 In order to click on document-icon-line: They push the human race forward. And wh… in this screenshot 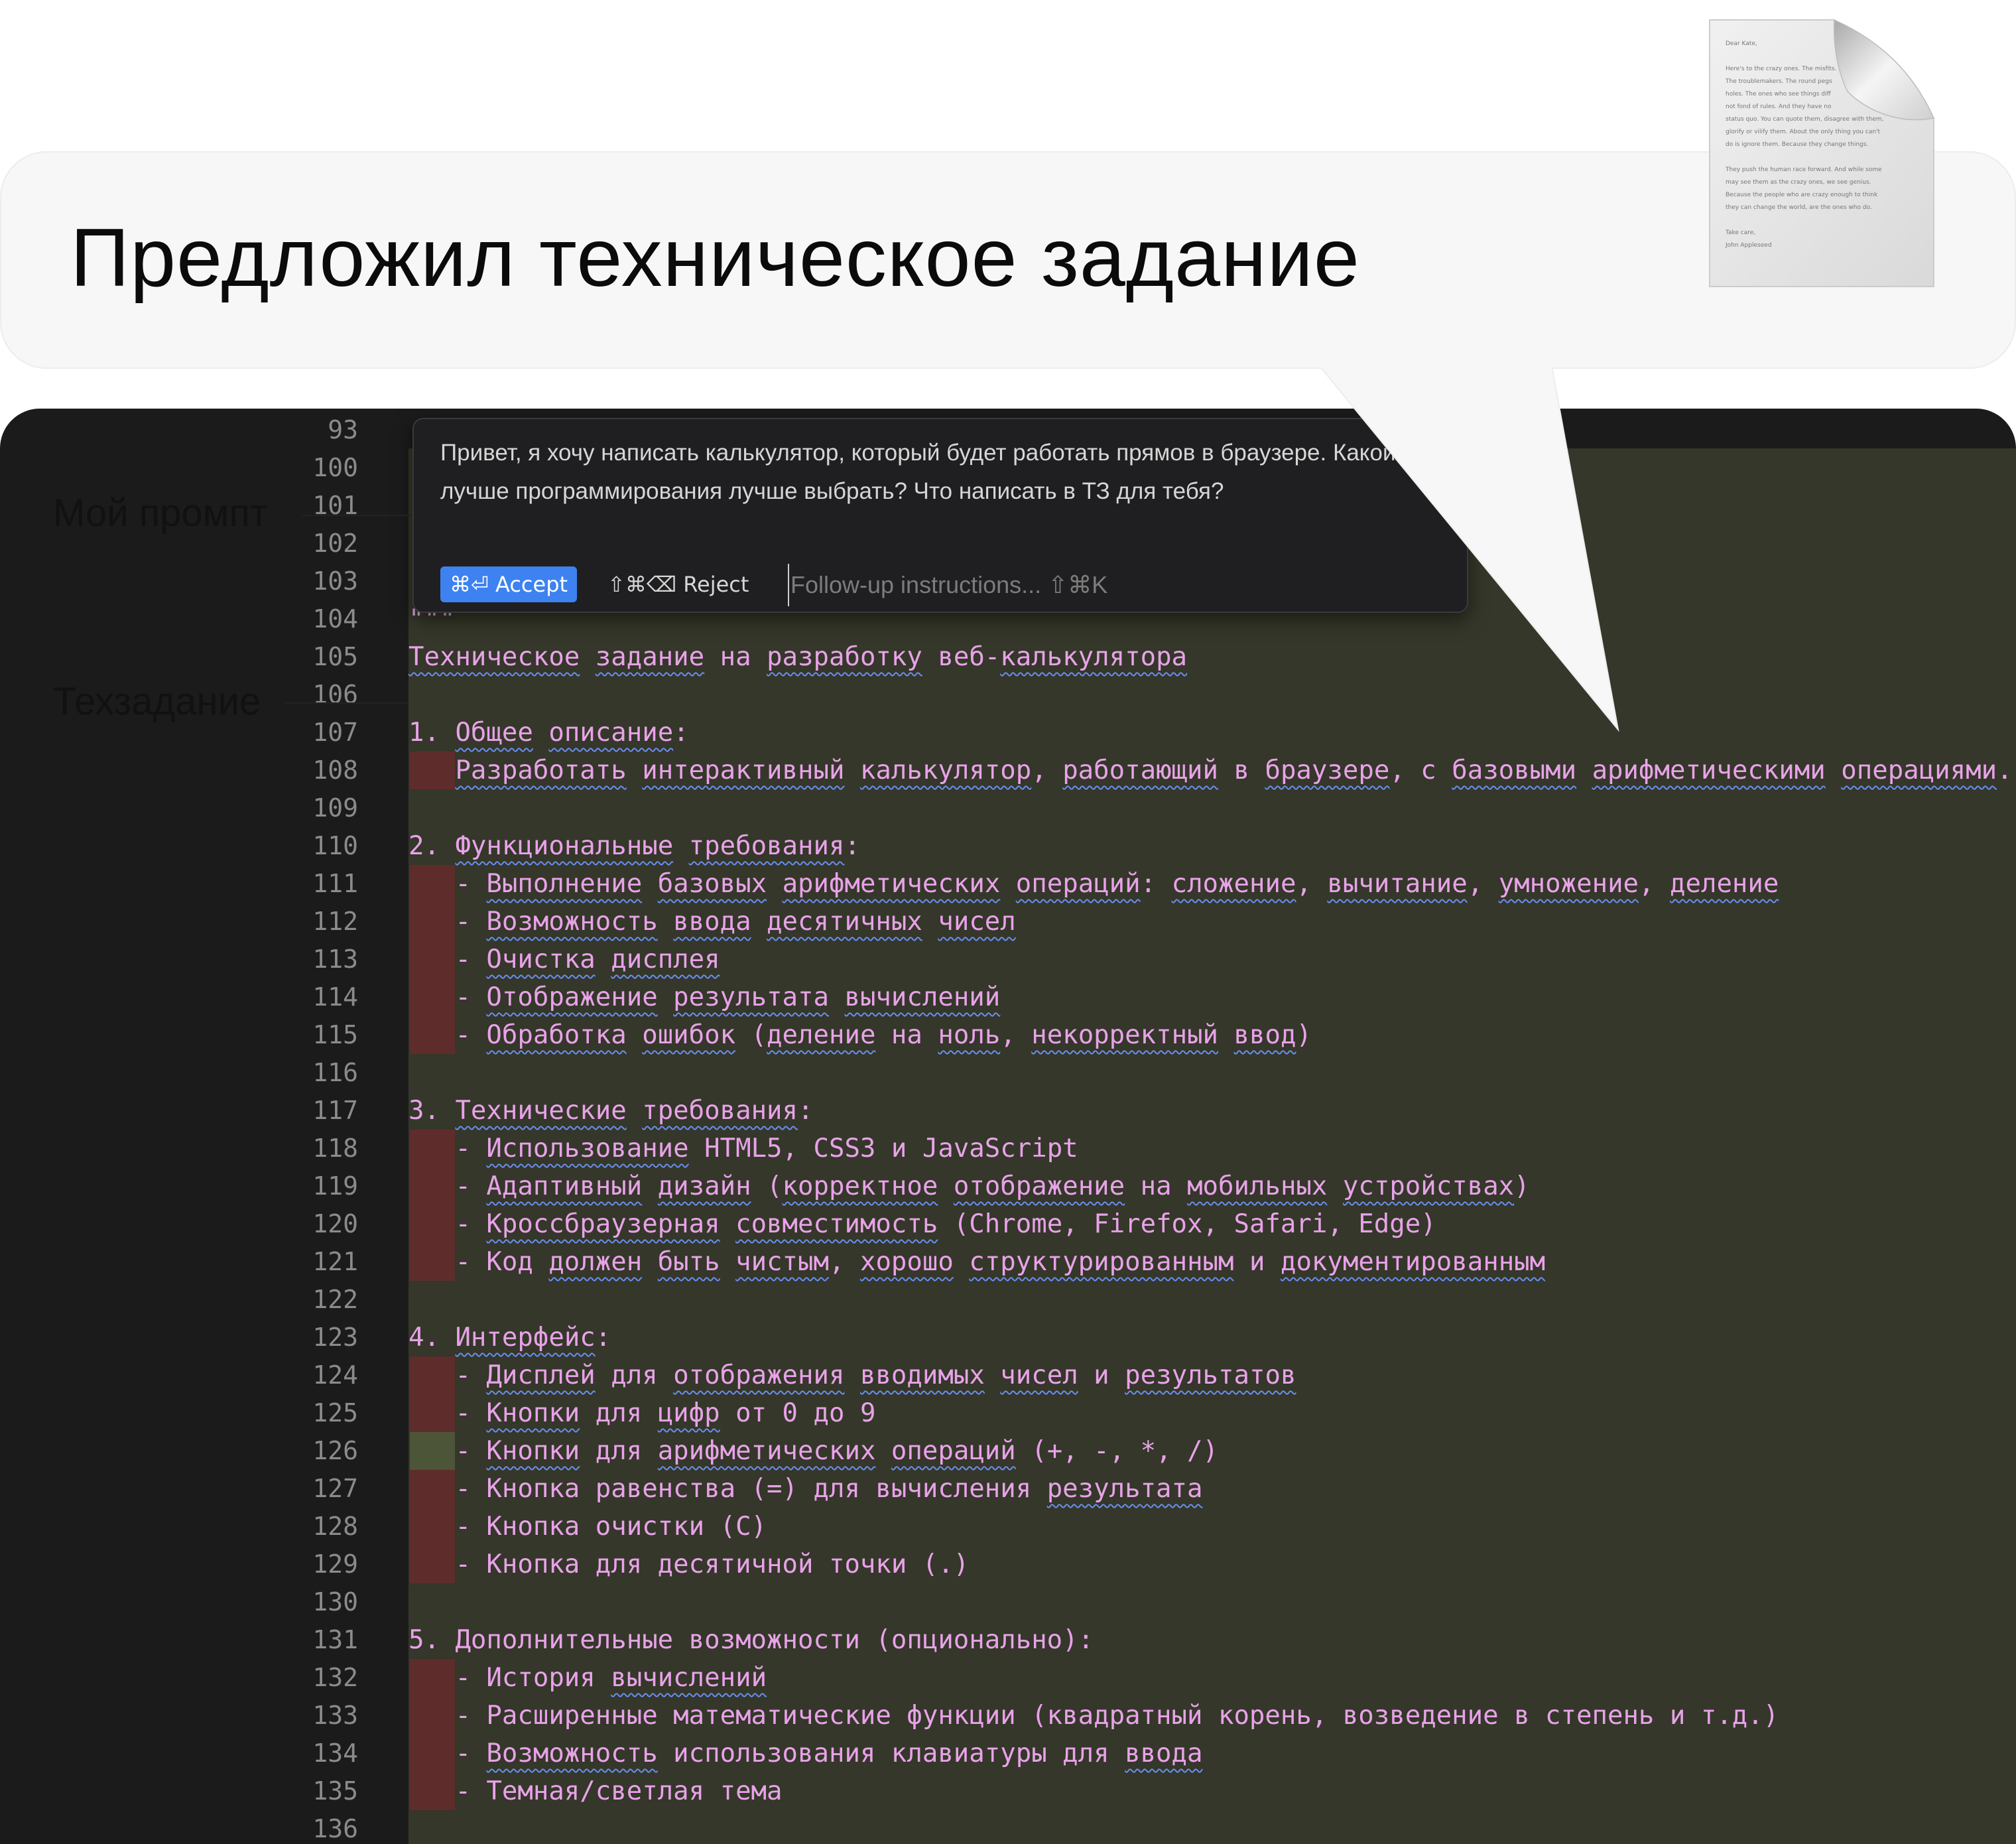, I will do `click(1803, 169)`.